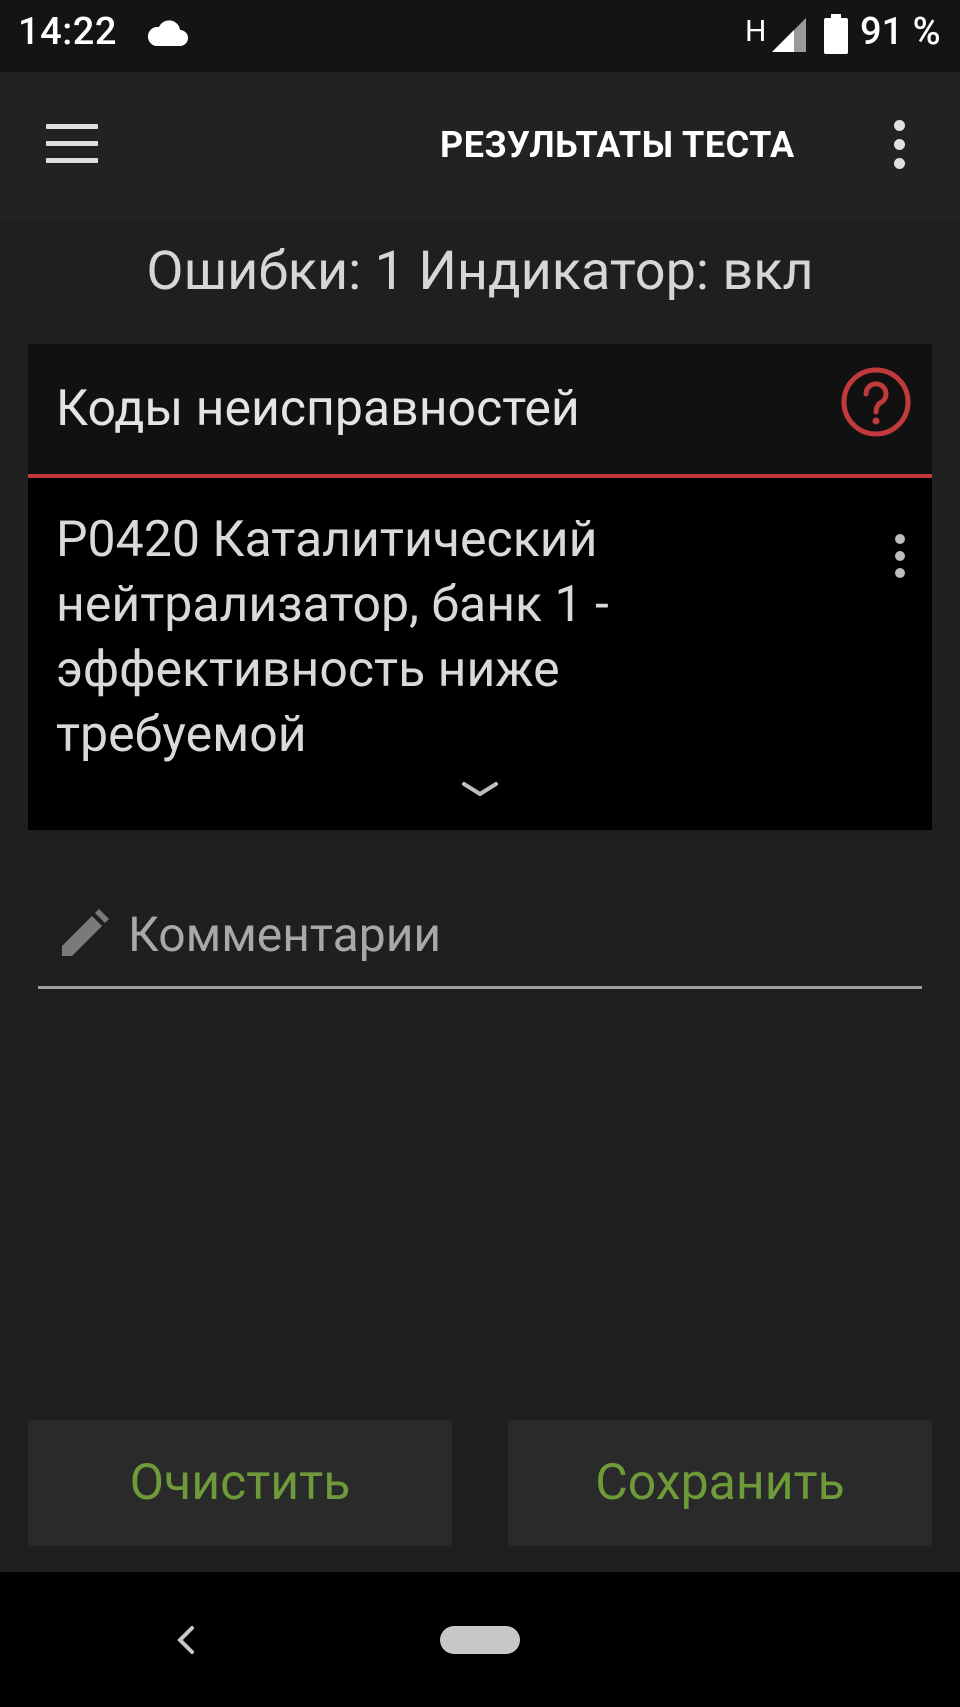 The width and height of the screenshot is (960, 1707). Describe the element at coordinates (756, 31) in the screenshot. I see `network-type: H` at that location.